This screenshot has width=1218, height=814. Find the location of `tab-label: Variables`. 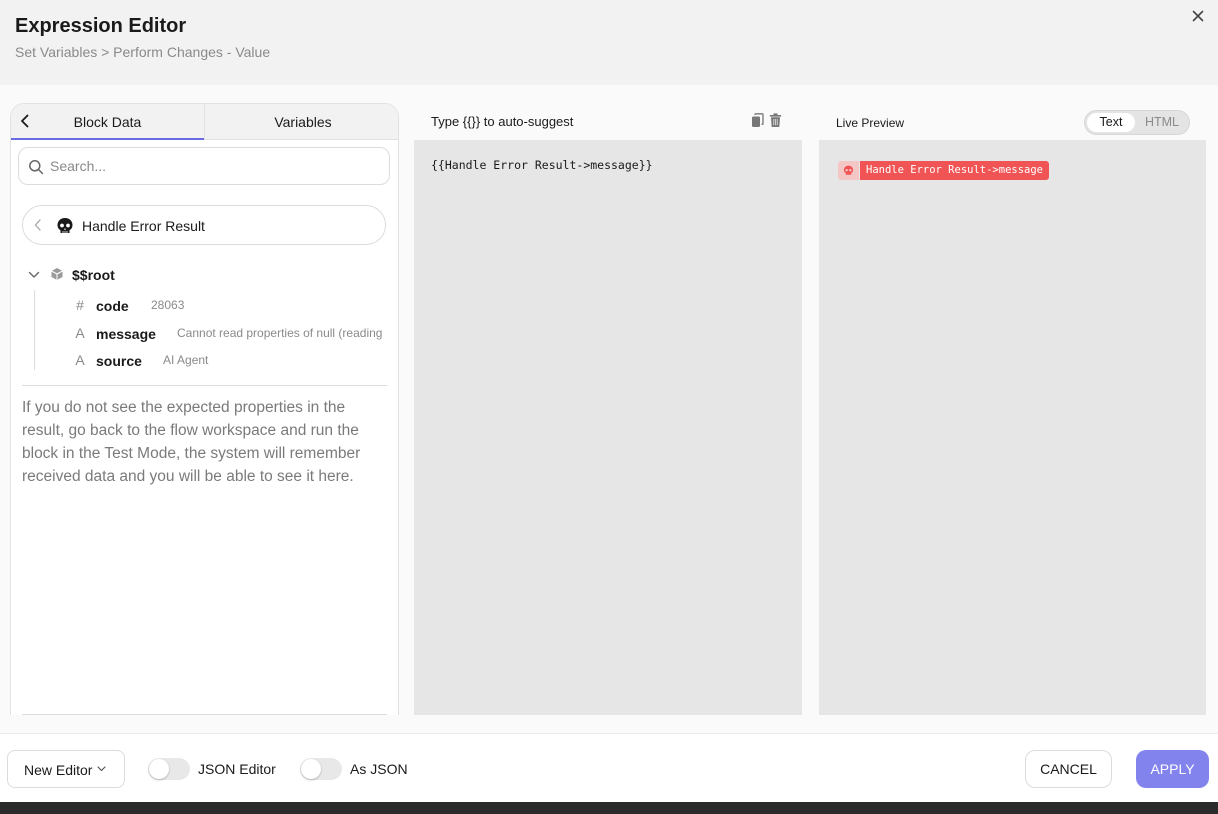

tab-label: Variables is located at coordinates (303, 122).